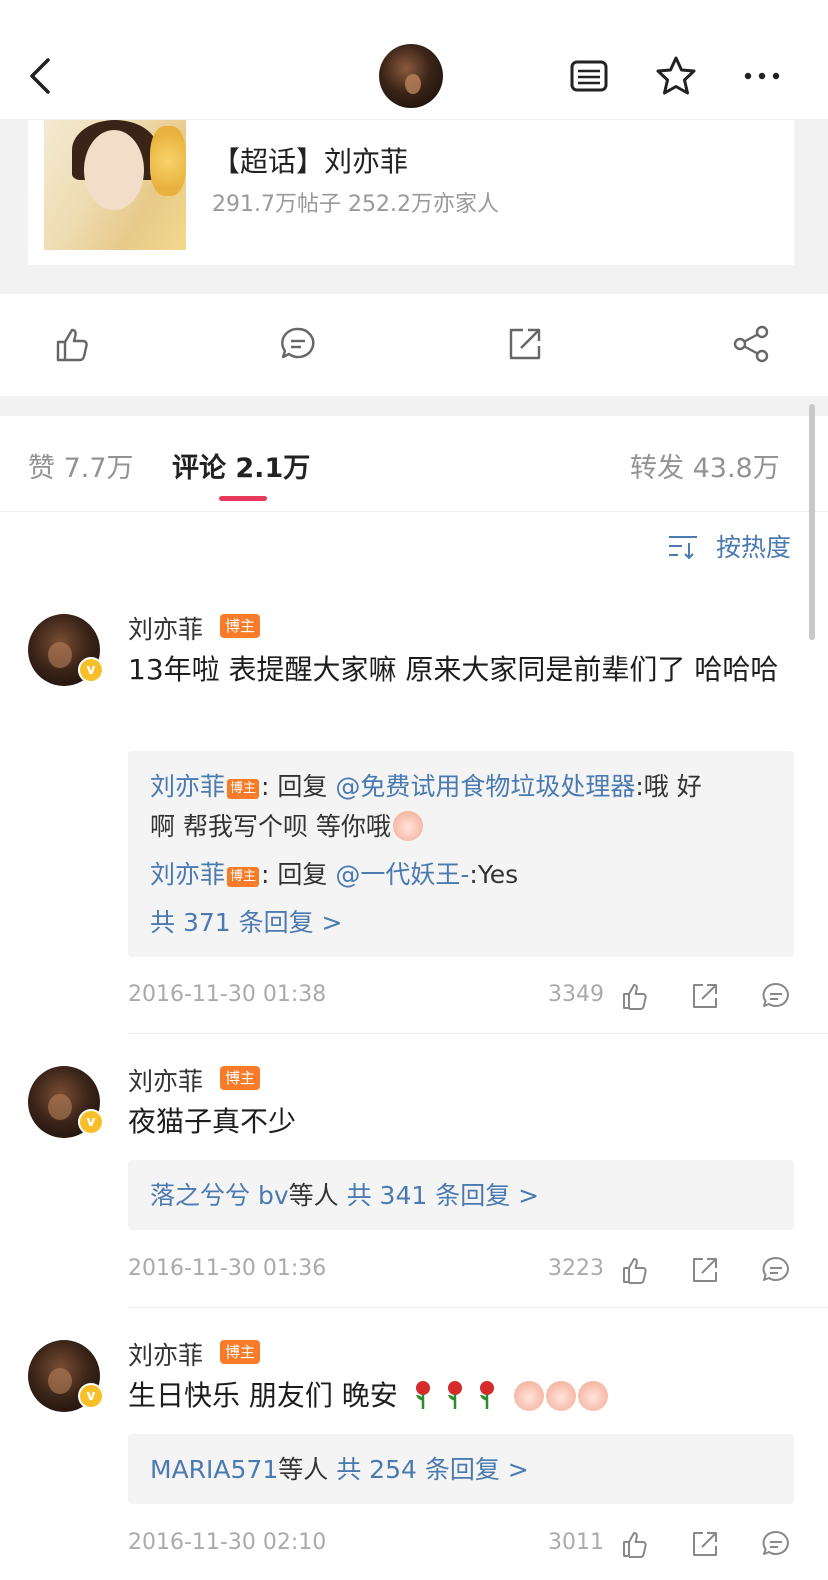  I want to click on share-icon, so click(751, 344).